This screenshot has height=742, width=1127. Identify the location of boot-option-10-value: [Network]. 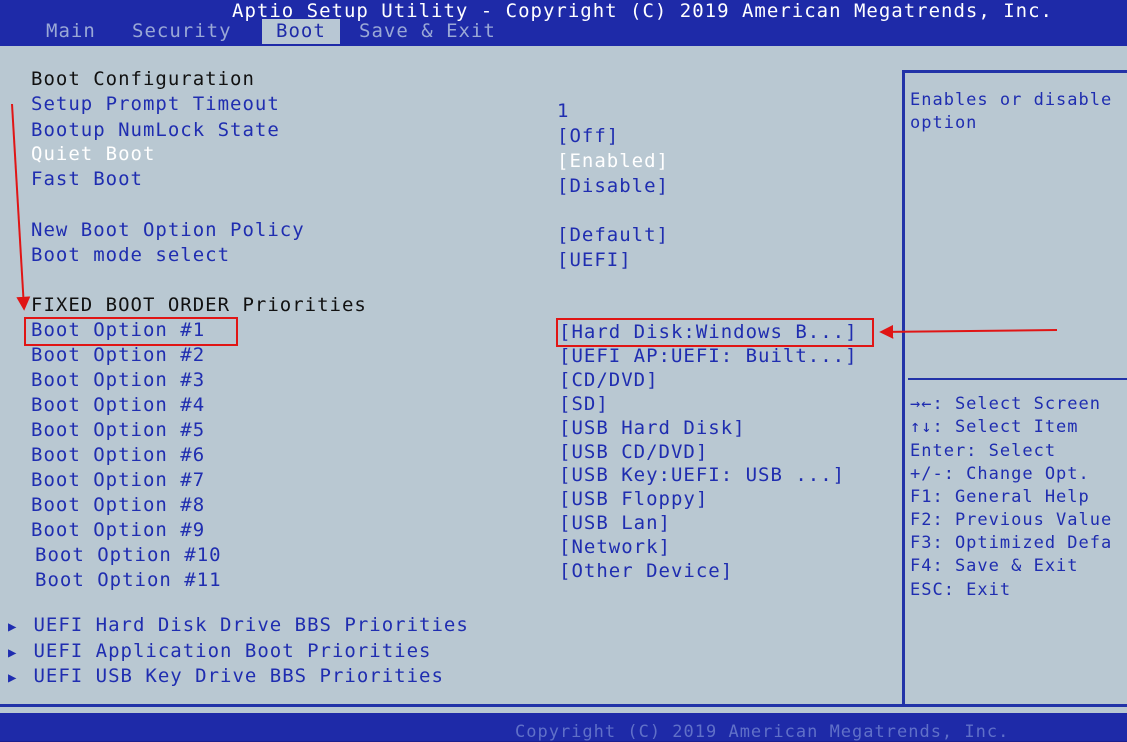
(615, 547).